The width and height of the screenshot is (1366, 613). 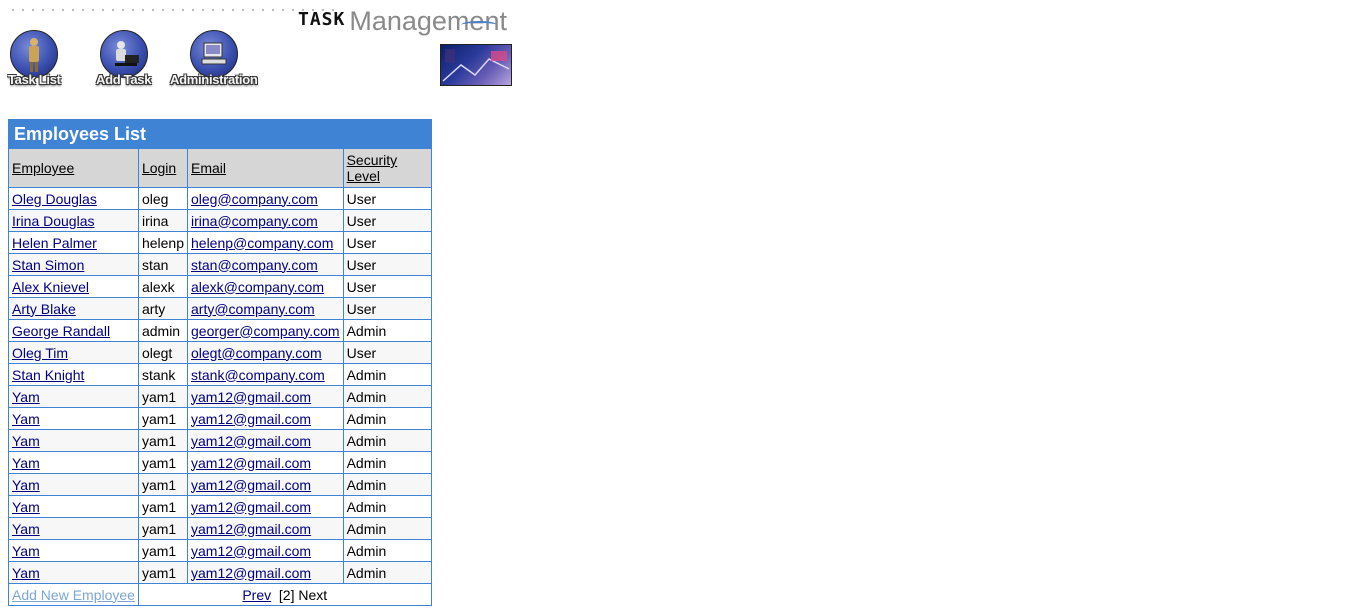 I want to click on table-row: Alex Knievel alexk alexk@company.com User, so click(x=220, y=286).